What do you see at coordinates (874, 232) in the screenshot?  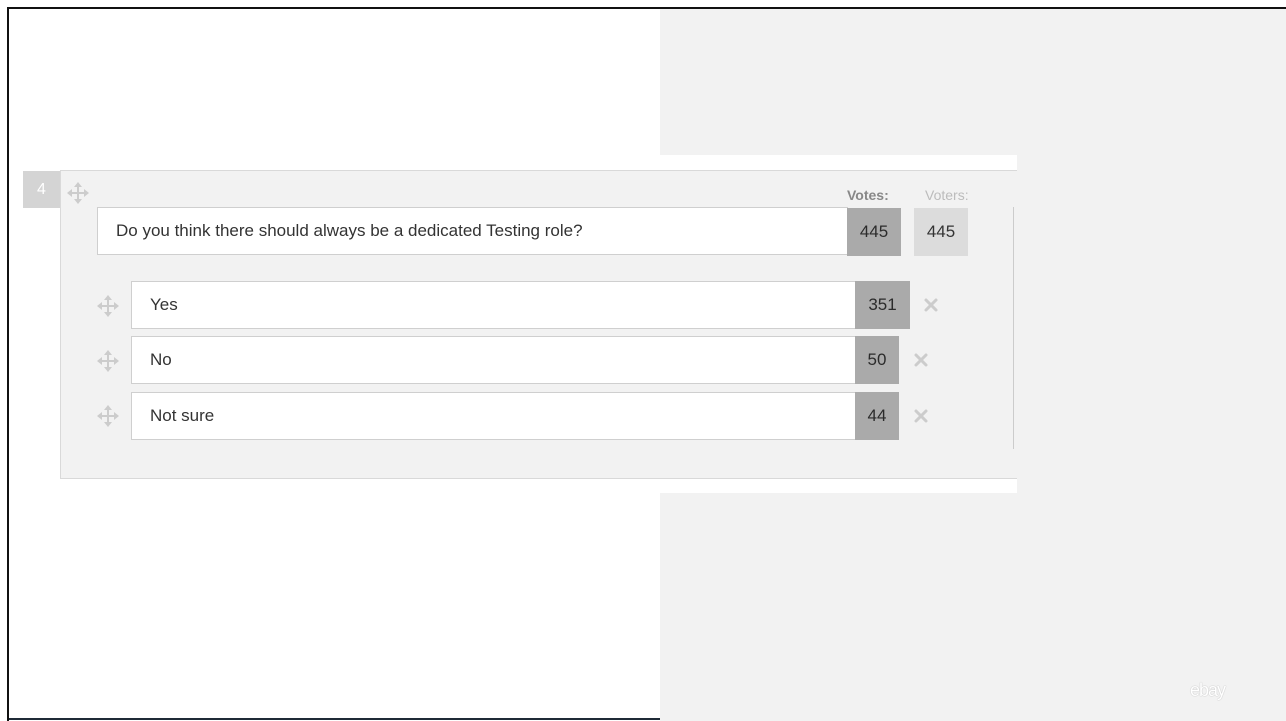 I see `question-votes-count: 445` at bounding box center [874, 232].